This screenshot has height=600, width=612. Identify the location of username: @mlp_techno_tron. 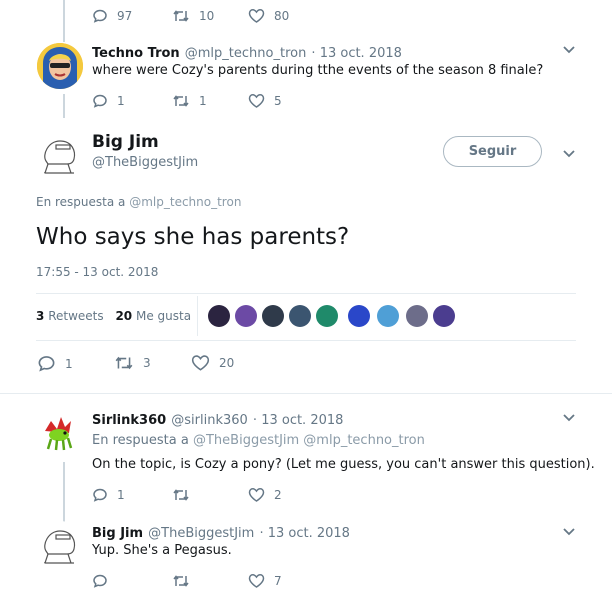
(246, 53).